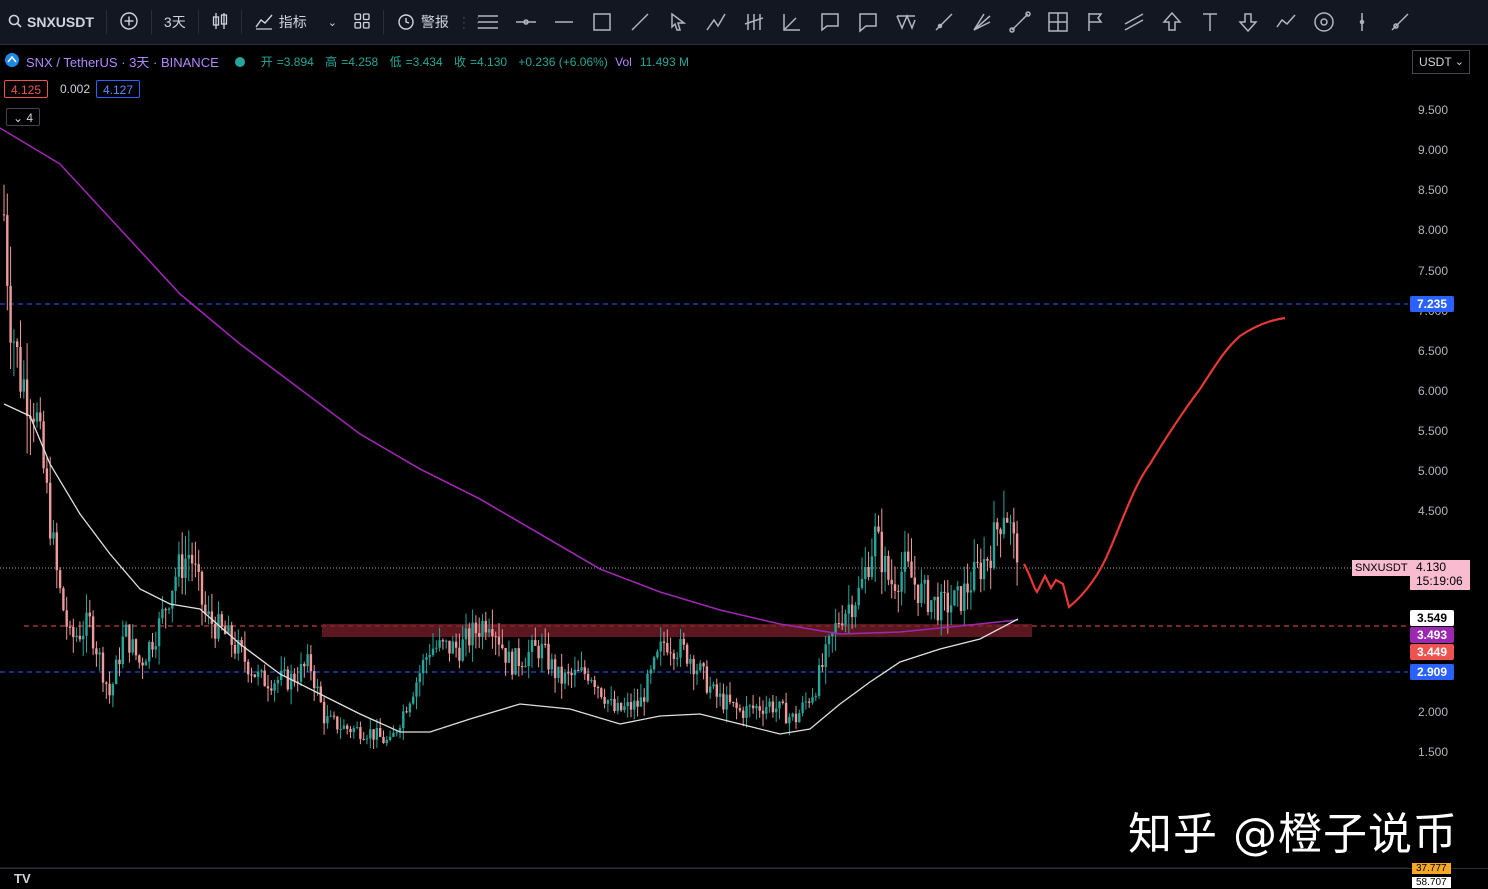 The height and width of the screenshot is (889, 1488). I want to click on brush-tool, so click(944, 22).